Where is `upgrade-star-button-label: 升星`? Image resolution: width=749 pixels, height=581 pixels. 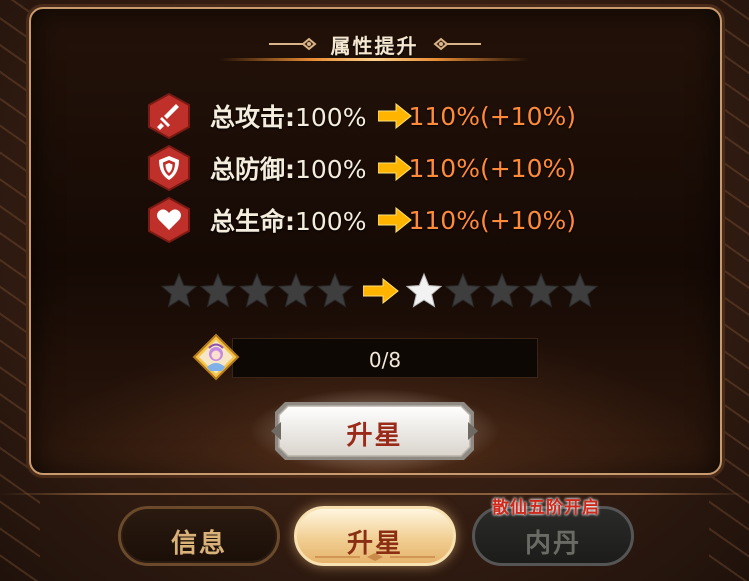 upgrade-star-button-label: 升星 is located at coordinates (374, 436).